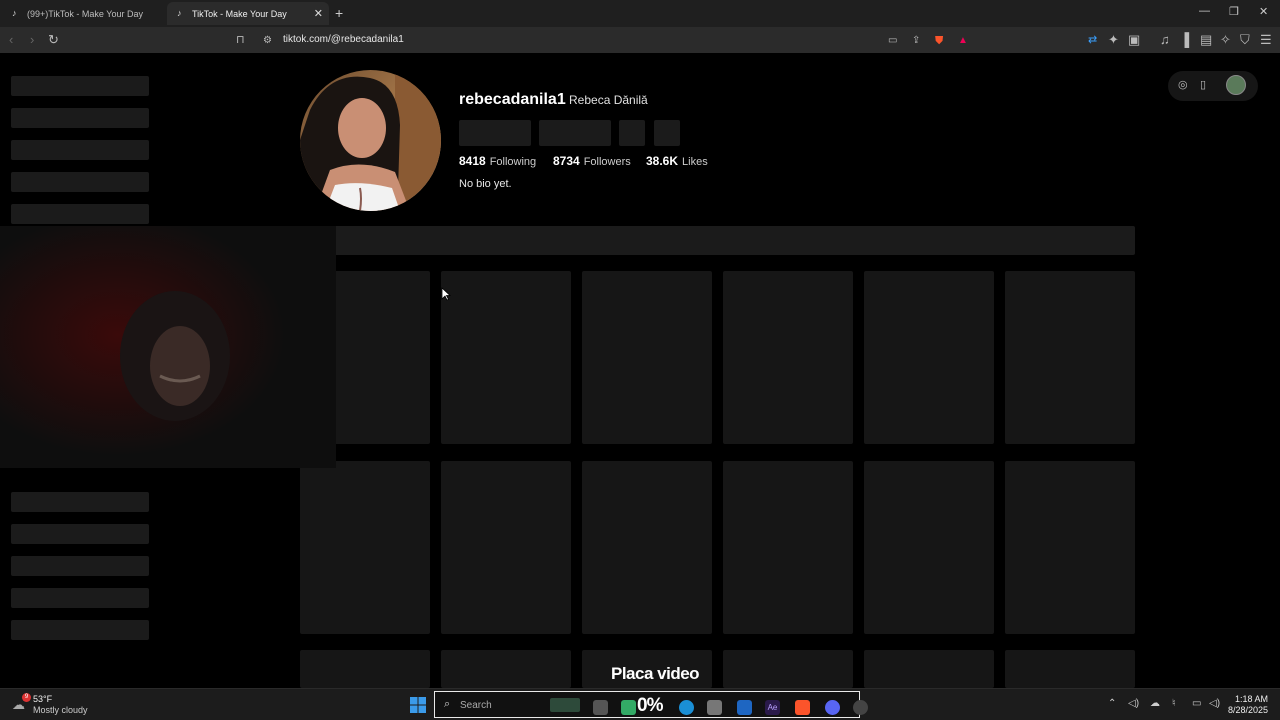  I want to click on webcam-overlay, so click(168, 347).